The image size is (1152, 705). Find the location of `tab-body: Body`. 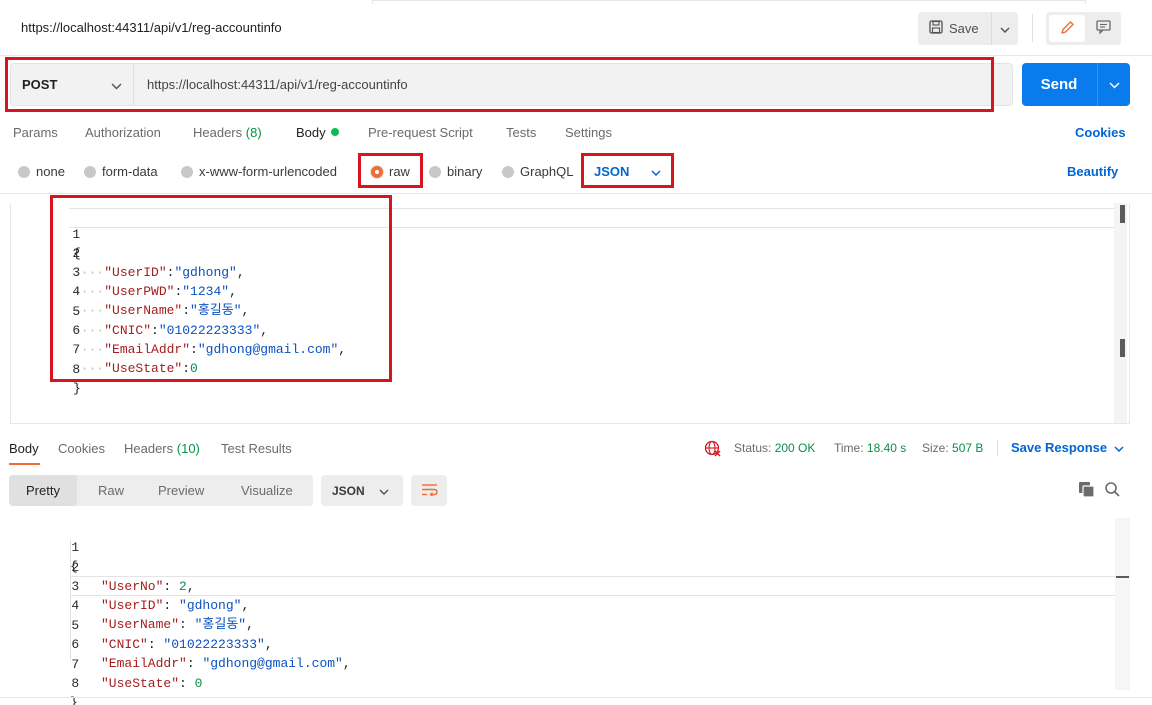

tab-body: Body is located at coordinates (317, 132).